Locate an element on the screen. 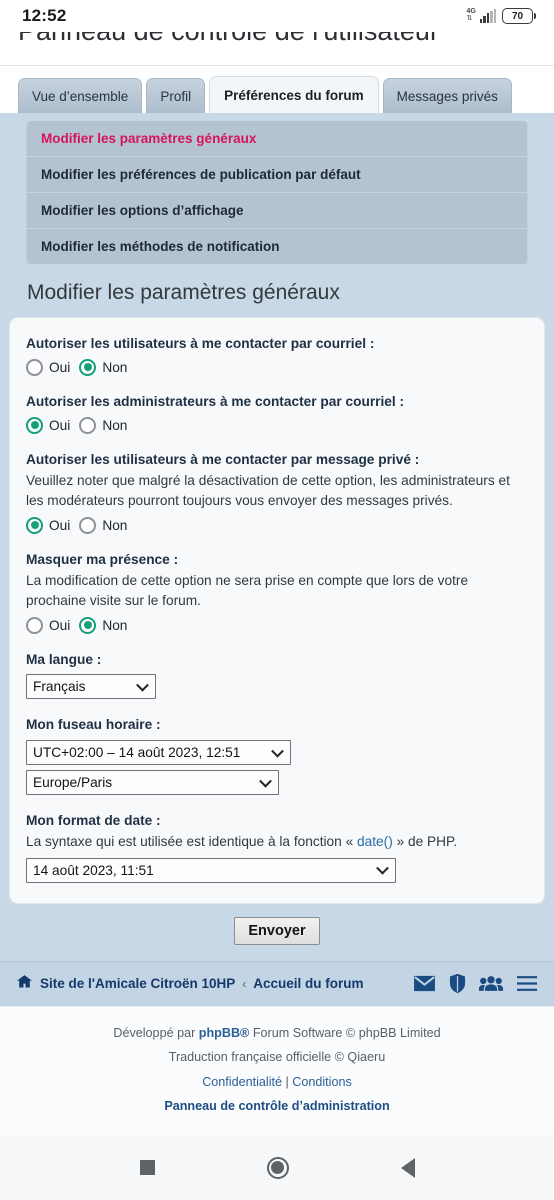 This screenshot has height=1200, width=554. network-type-label: 4G is located at coordinates (471, 11).